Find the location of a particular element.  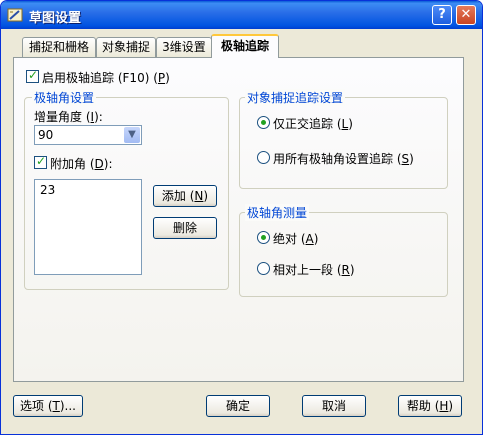

all-polar-label: 用所有极轴角设置追踪 (S) is located at coordinates (343, 159).